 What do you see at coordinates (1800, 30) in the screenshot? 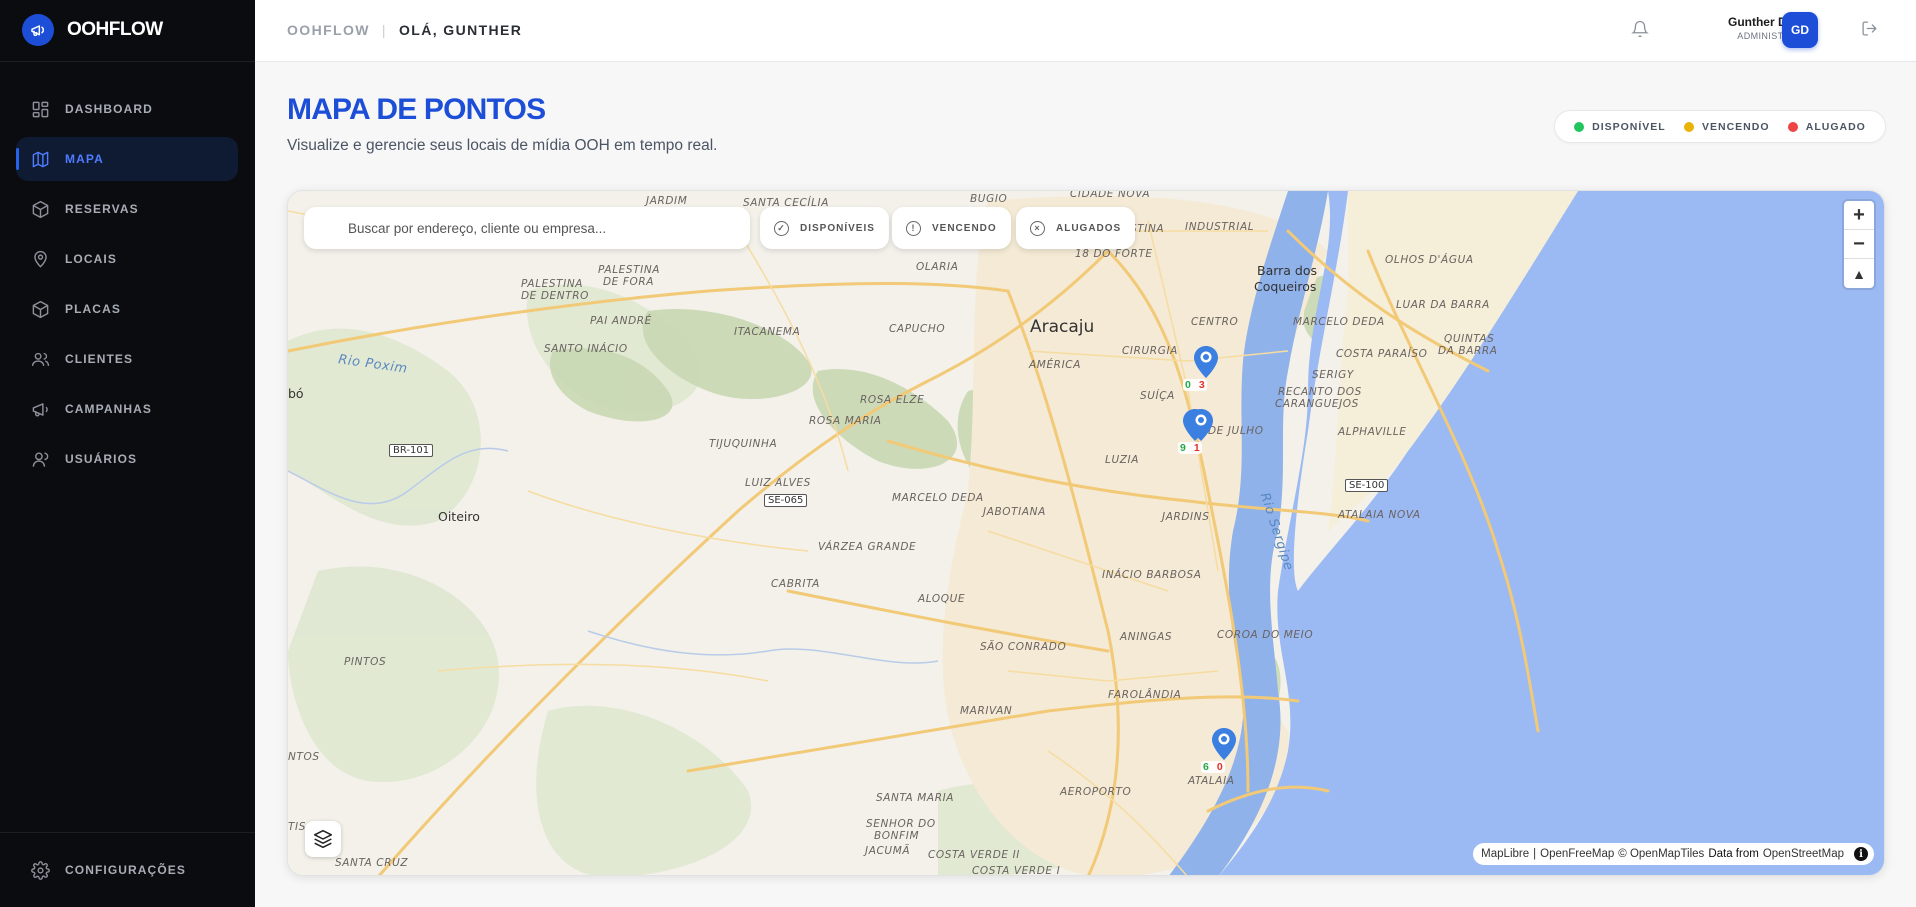
I see `avatar: GD` at bounding box center [1800, 30].